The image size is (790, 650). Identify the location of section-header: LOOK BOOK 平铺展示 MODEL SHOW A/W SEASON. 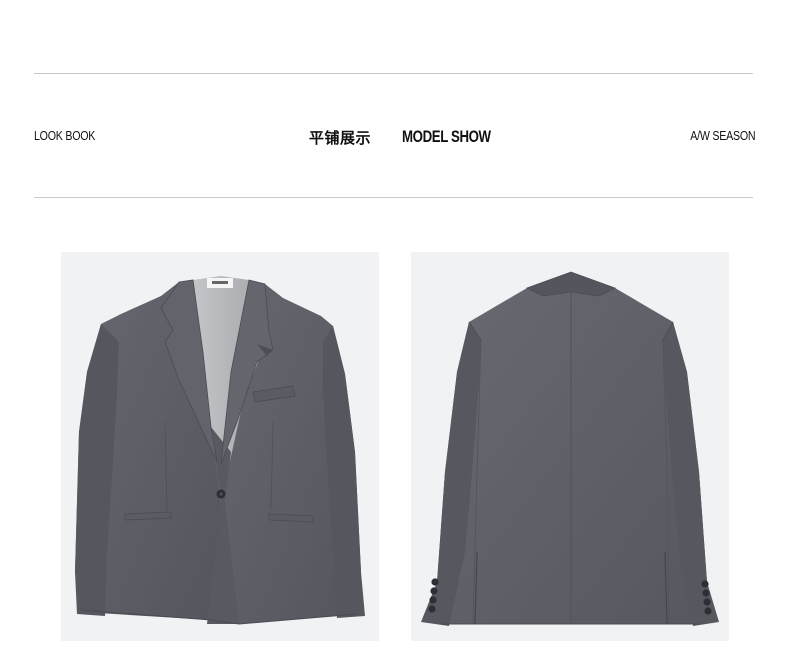
(394, 137).